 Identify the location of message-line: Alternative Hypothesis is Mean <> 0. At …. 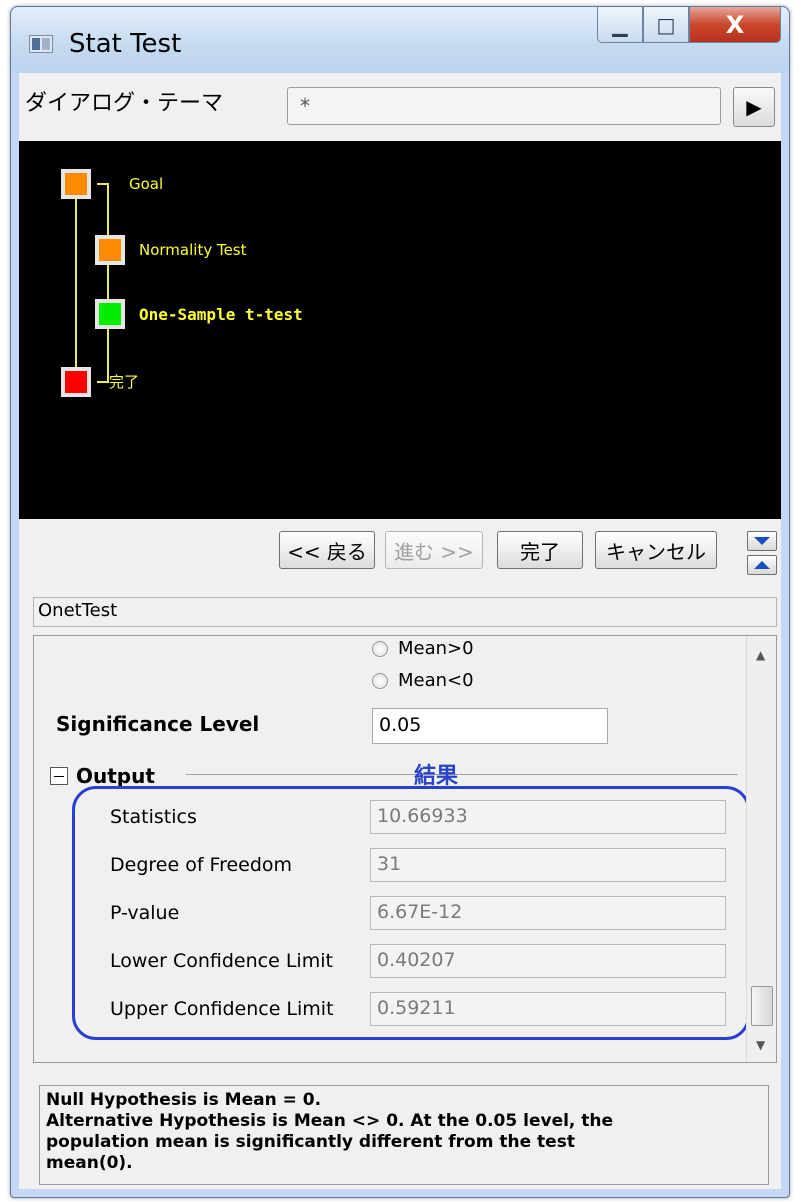
(330, 1121).